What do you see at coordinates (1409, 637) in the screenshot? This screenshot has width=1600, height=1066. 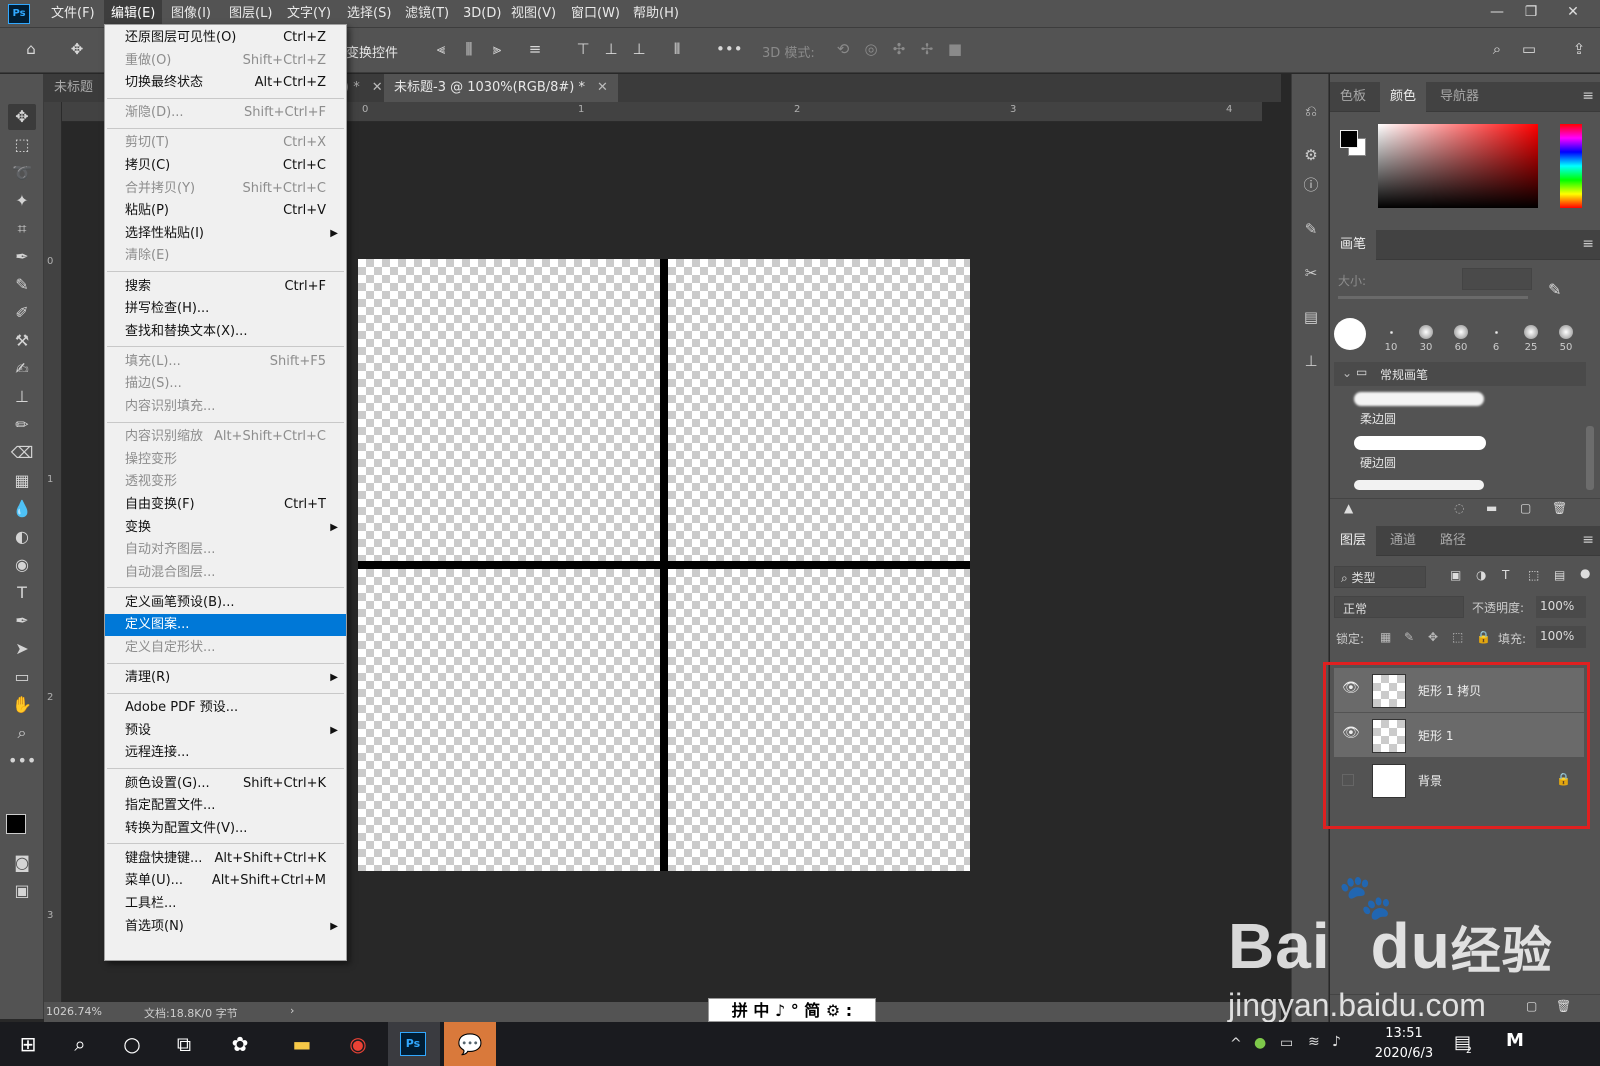 I see `lock-pixels-icon: ✎` at bounding box center [1409, 637].